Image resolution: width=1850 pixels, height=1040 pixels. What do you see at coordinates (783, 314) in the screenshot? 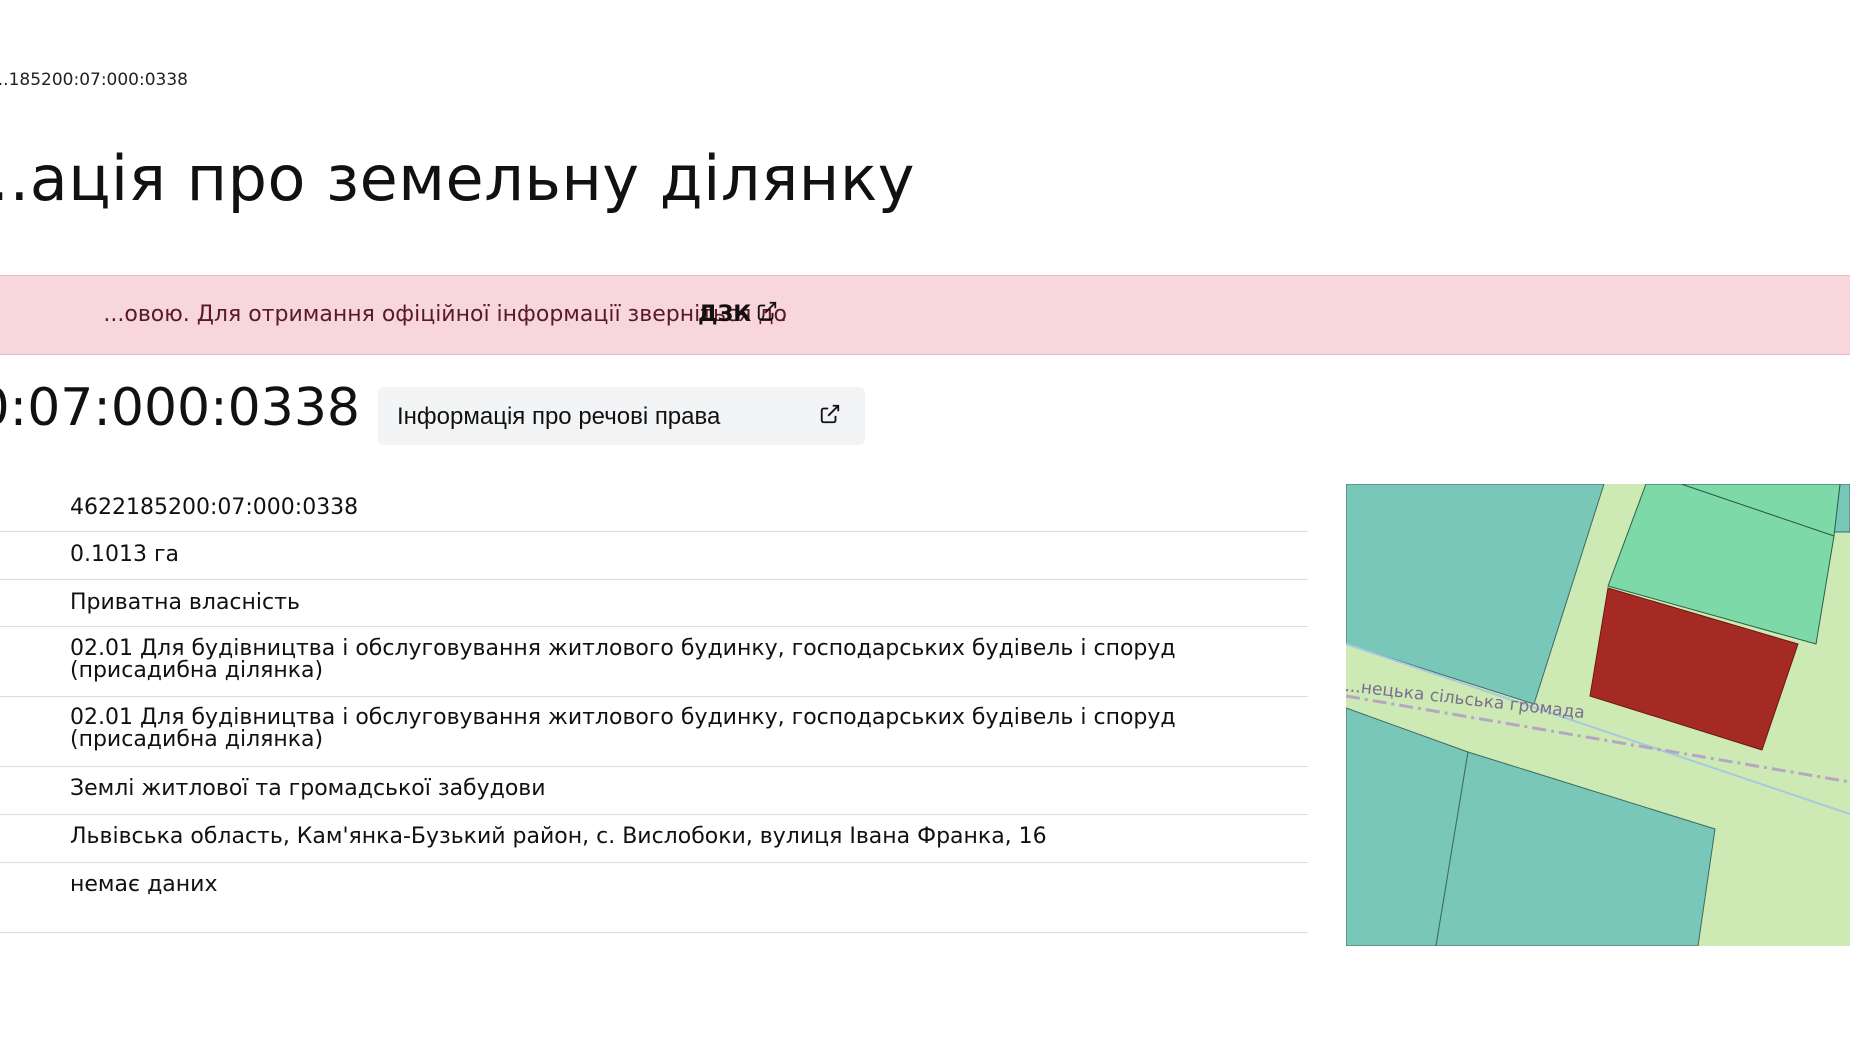
I see `alert-end-punctuation: .` at bounding box center [783, 314].